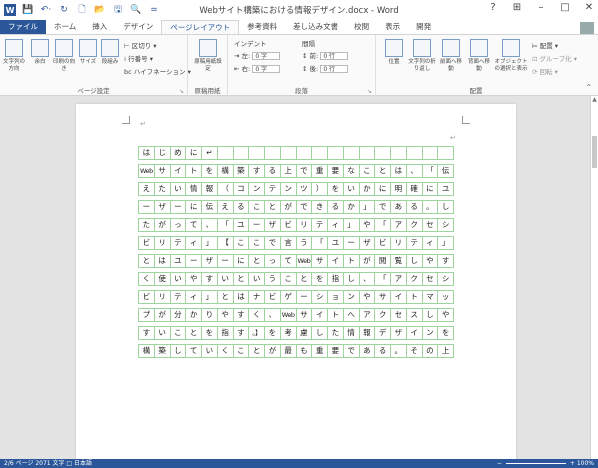 This screenshot has height=468, width=598. Describe the element at coordinates (415, 189) in the screenshot. I see `grid-cell: 確` at that location.